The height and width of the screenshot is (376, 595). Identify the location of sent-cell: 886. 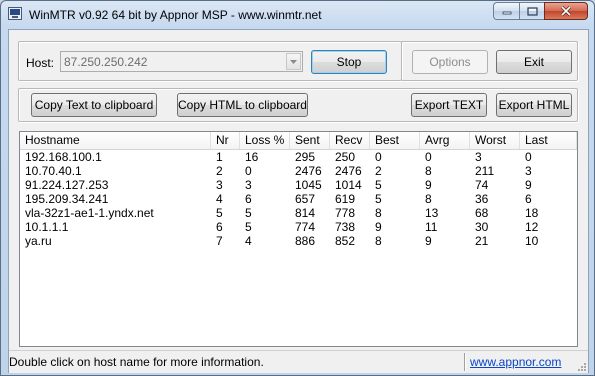
(305, 241).